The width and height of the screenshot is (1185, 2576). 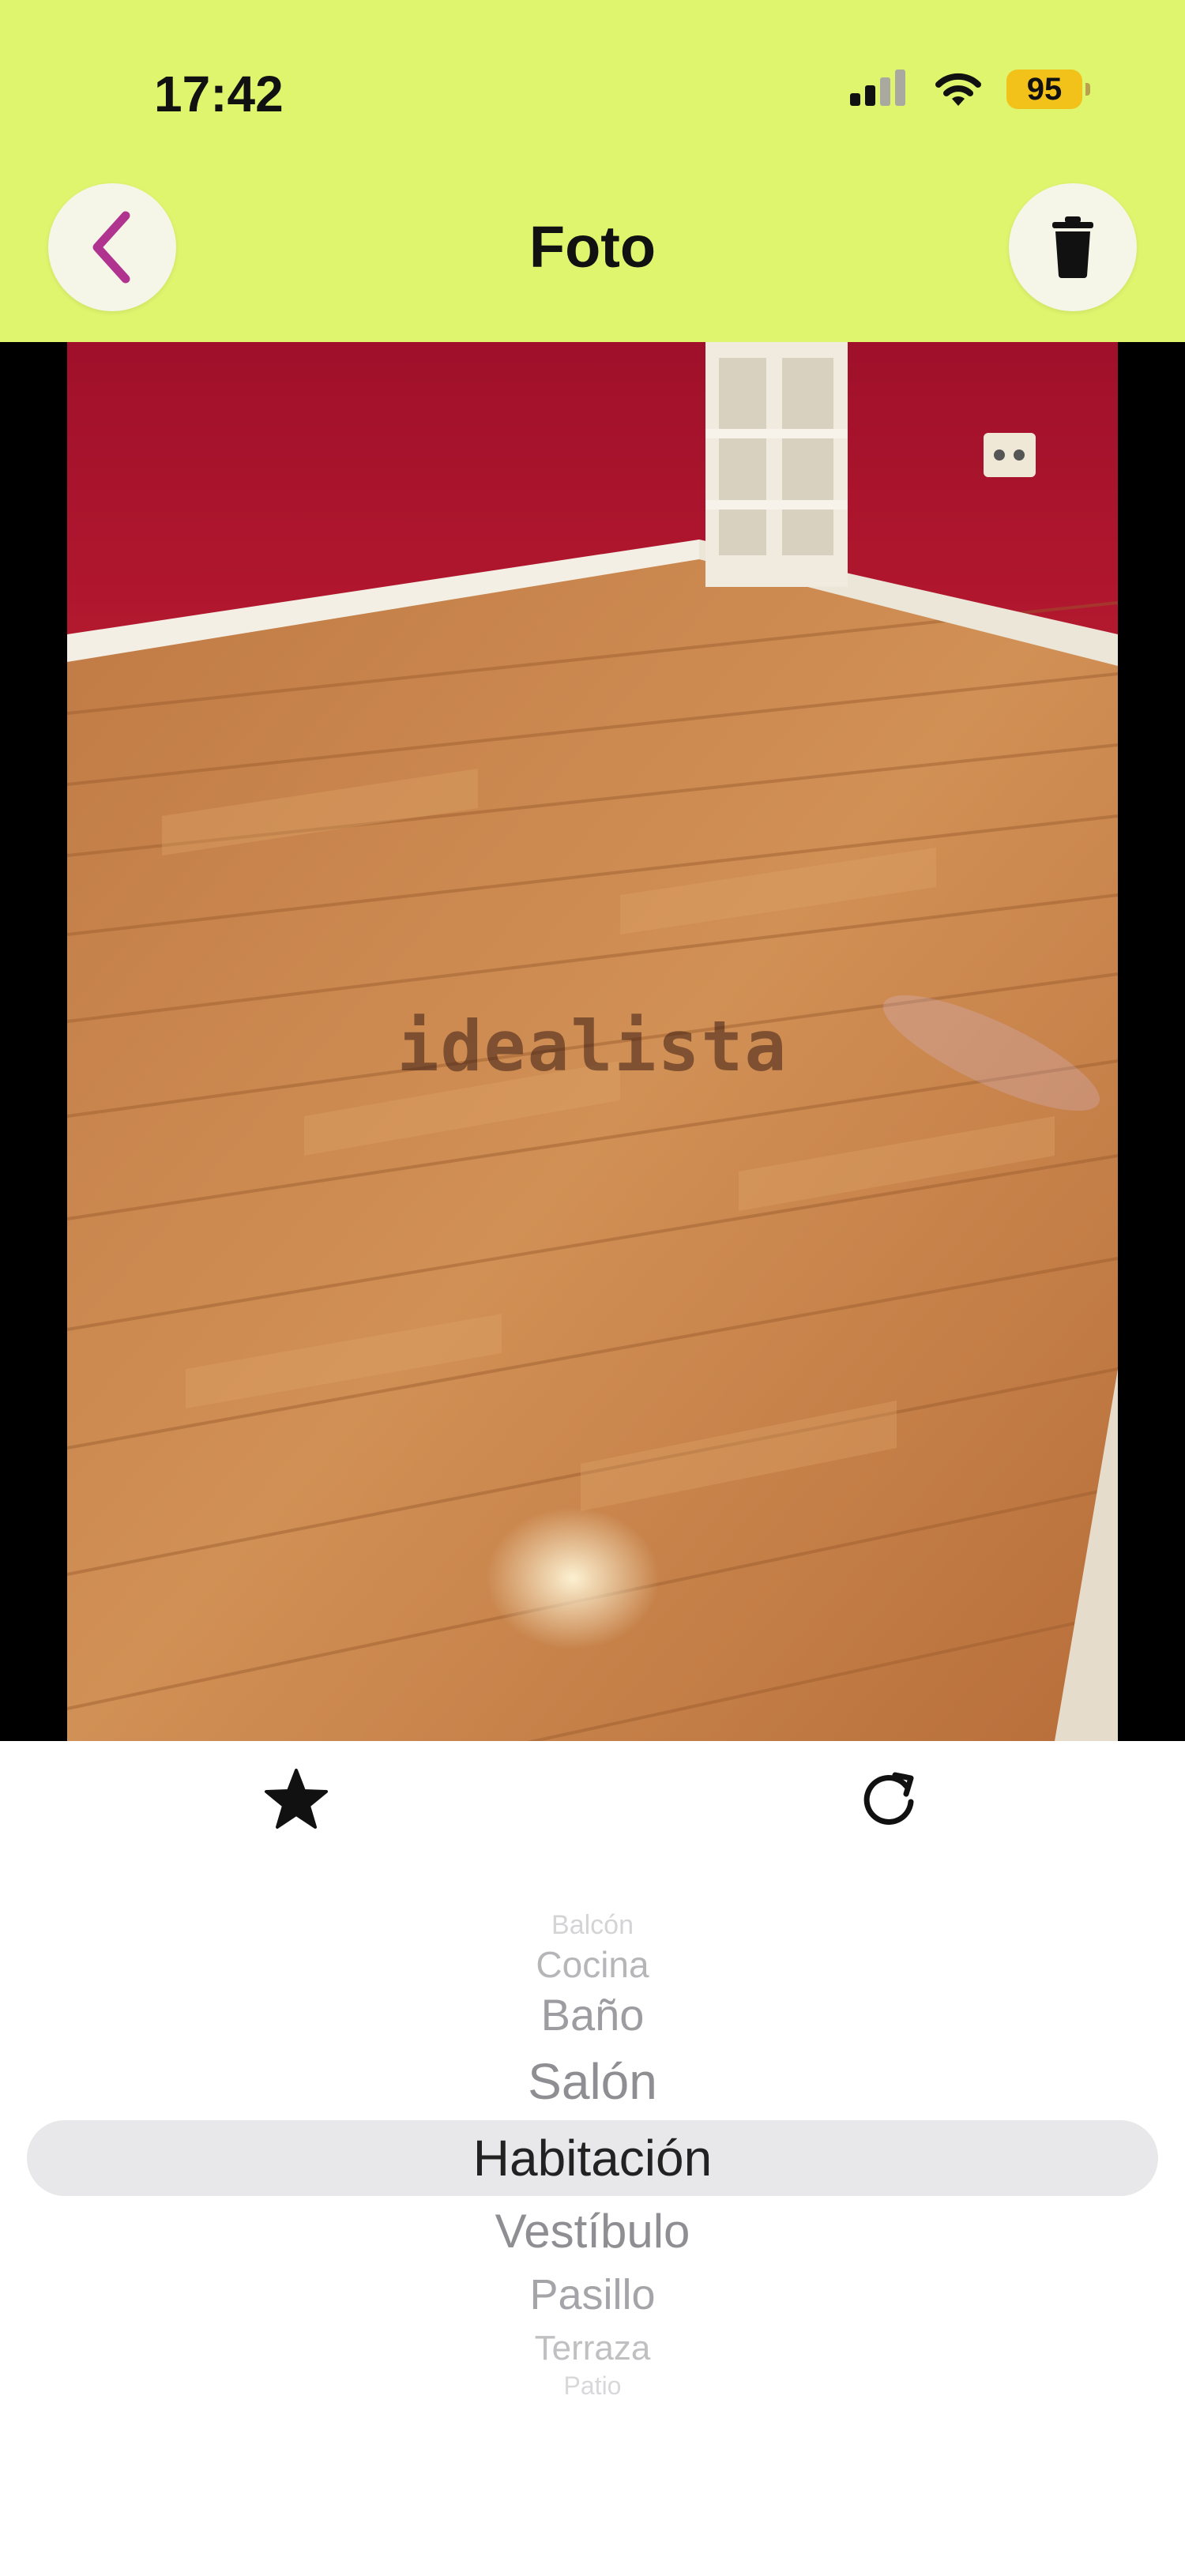 What do you see at coordinates (592, 1046) in the screenshot?
I see `watermark-text: idealista` at bounding box center [592, 1046].